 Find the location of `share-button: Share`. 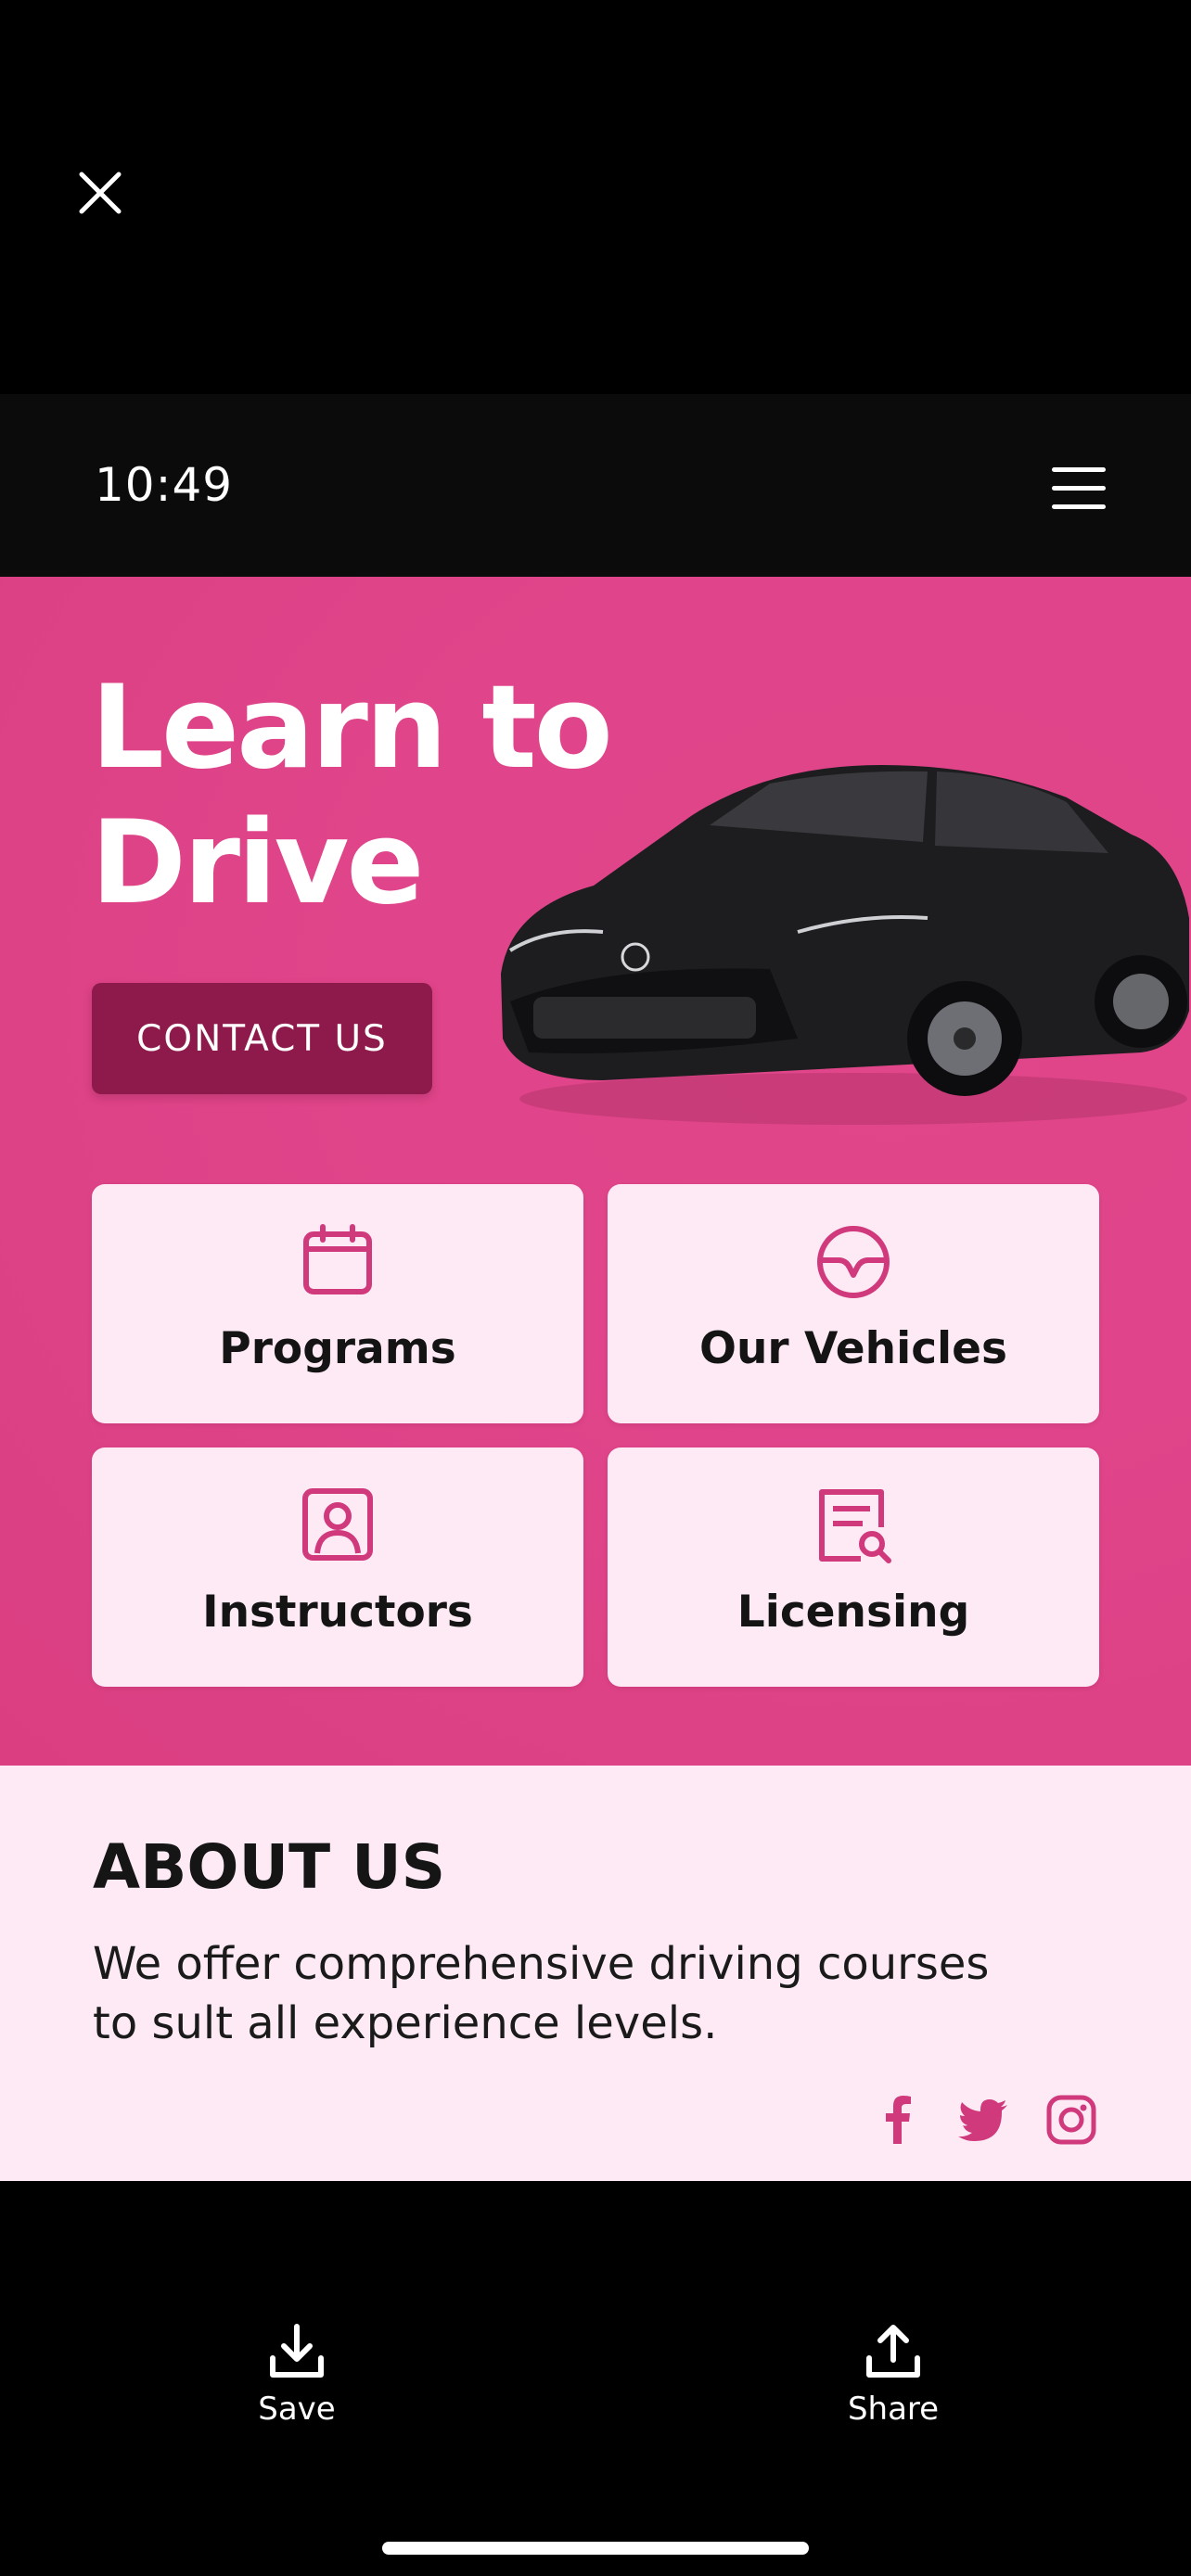

share-button: Share is located at coordinates (894, 2379).